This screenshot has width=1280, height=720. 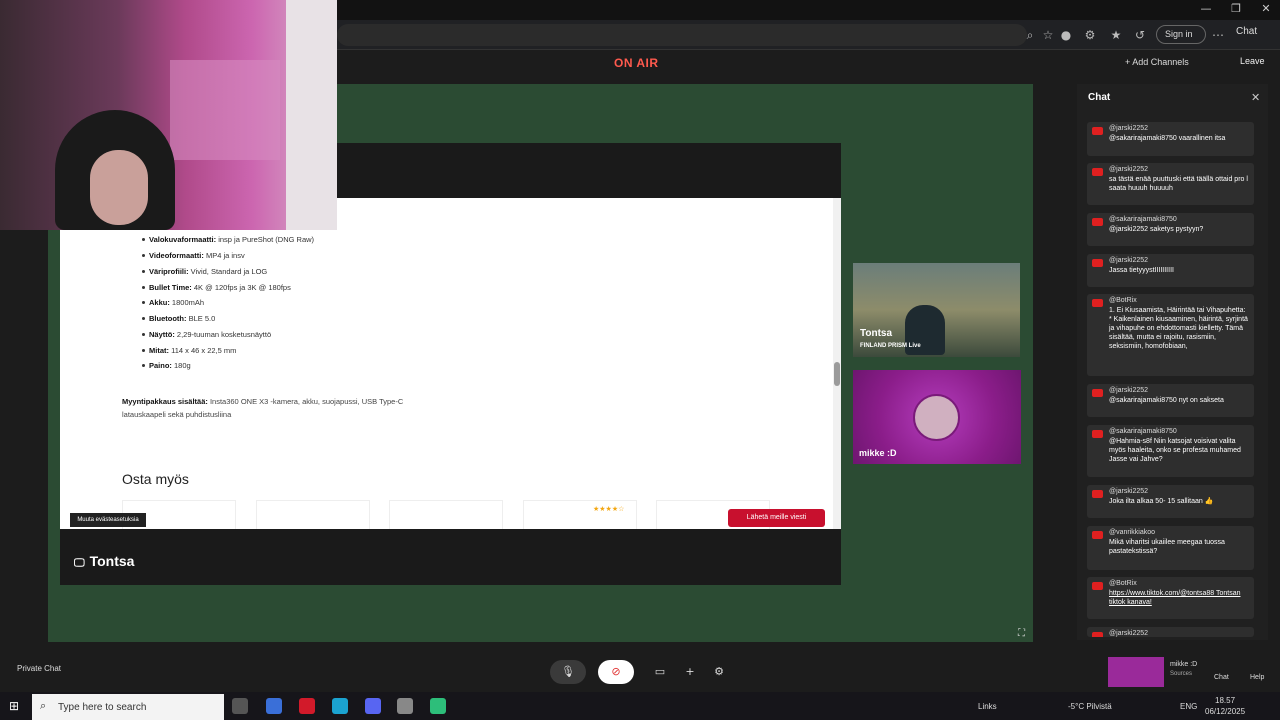 I want to click on close-icon: ✕, so click(x=1255, y=97).